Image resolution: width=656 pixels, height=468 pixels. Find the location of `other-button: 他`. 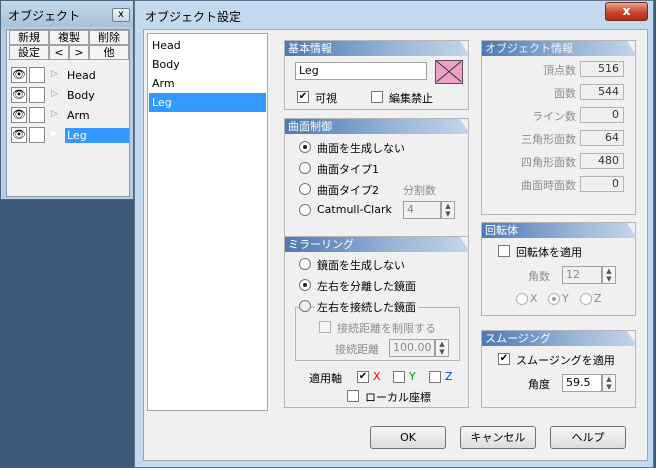

other-button: 他 is located at coordinates (109, 52).